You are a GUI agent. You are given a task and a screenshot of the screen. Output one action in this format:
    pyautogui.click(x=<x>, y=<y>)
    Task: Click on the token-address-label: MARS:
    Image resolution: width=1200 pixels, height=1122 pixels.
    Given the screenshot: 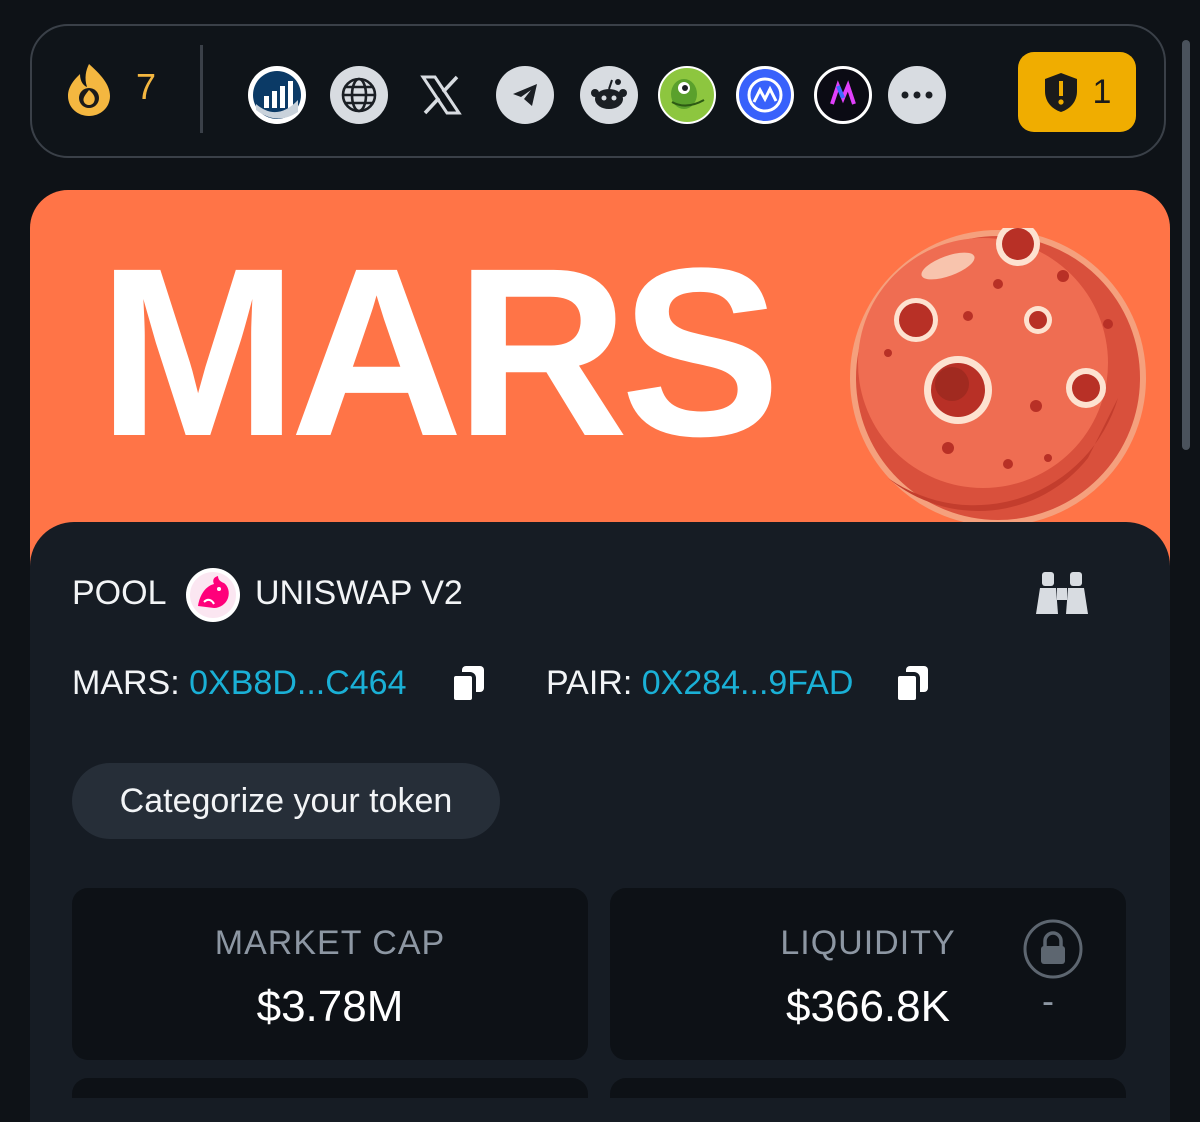 What is the action you would take?
    pyautogui.click(x=126, y=683)
    